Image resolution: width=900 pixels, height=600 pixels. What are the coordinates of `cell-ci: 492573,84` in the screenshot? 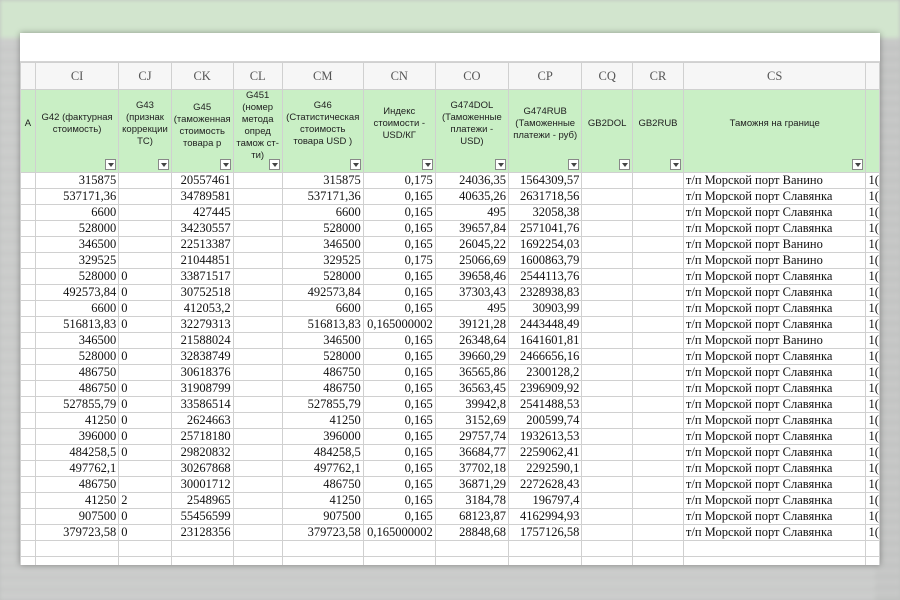 It's located at (77, 292).